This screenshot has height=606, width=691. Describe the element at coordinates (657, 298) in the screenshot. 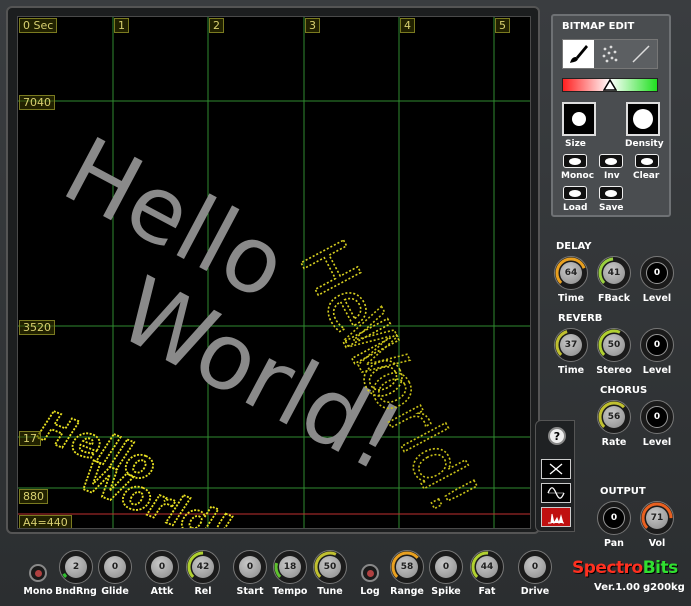

I see `delay-level-label: Level` at that location.